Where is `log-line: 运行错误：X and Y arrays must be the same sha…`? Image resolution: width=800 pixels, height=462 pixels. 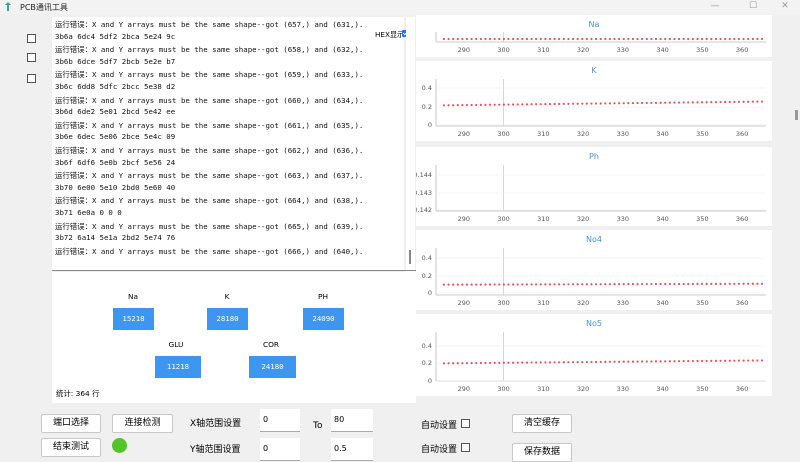 log-line: 运行错误：X and Y arrays must be the same sha… is located at coordinates (209, 251).